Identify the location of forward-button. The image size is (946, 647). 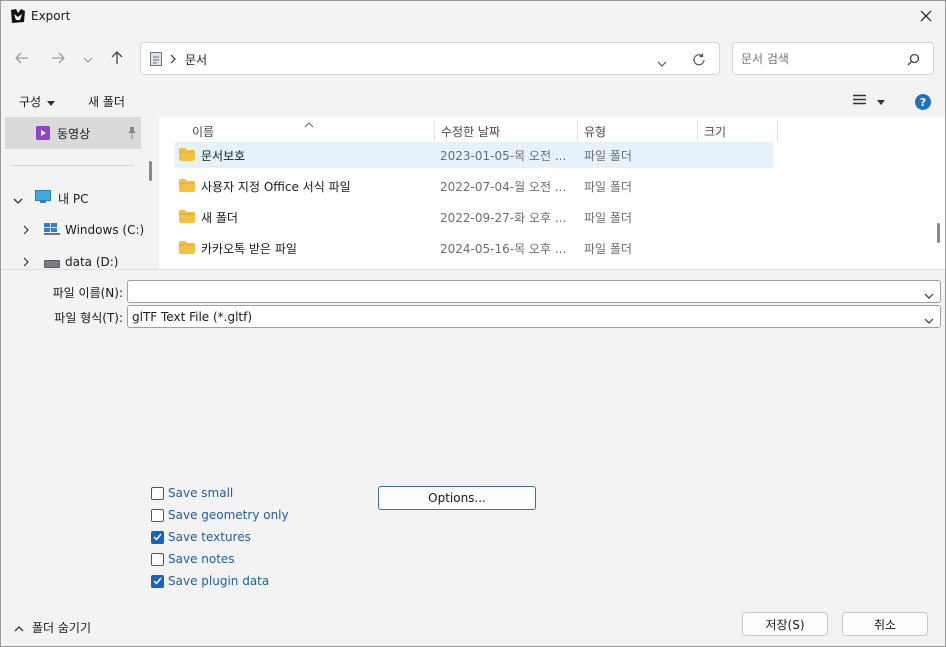
(58, 59).